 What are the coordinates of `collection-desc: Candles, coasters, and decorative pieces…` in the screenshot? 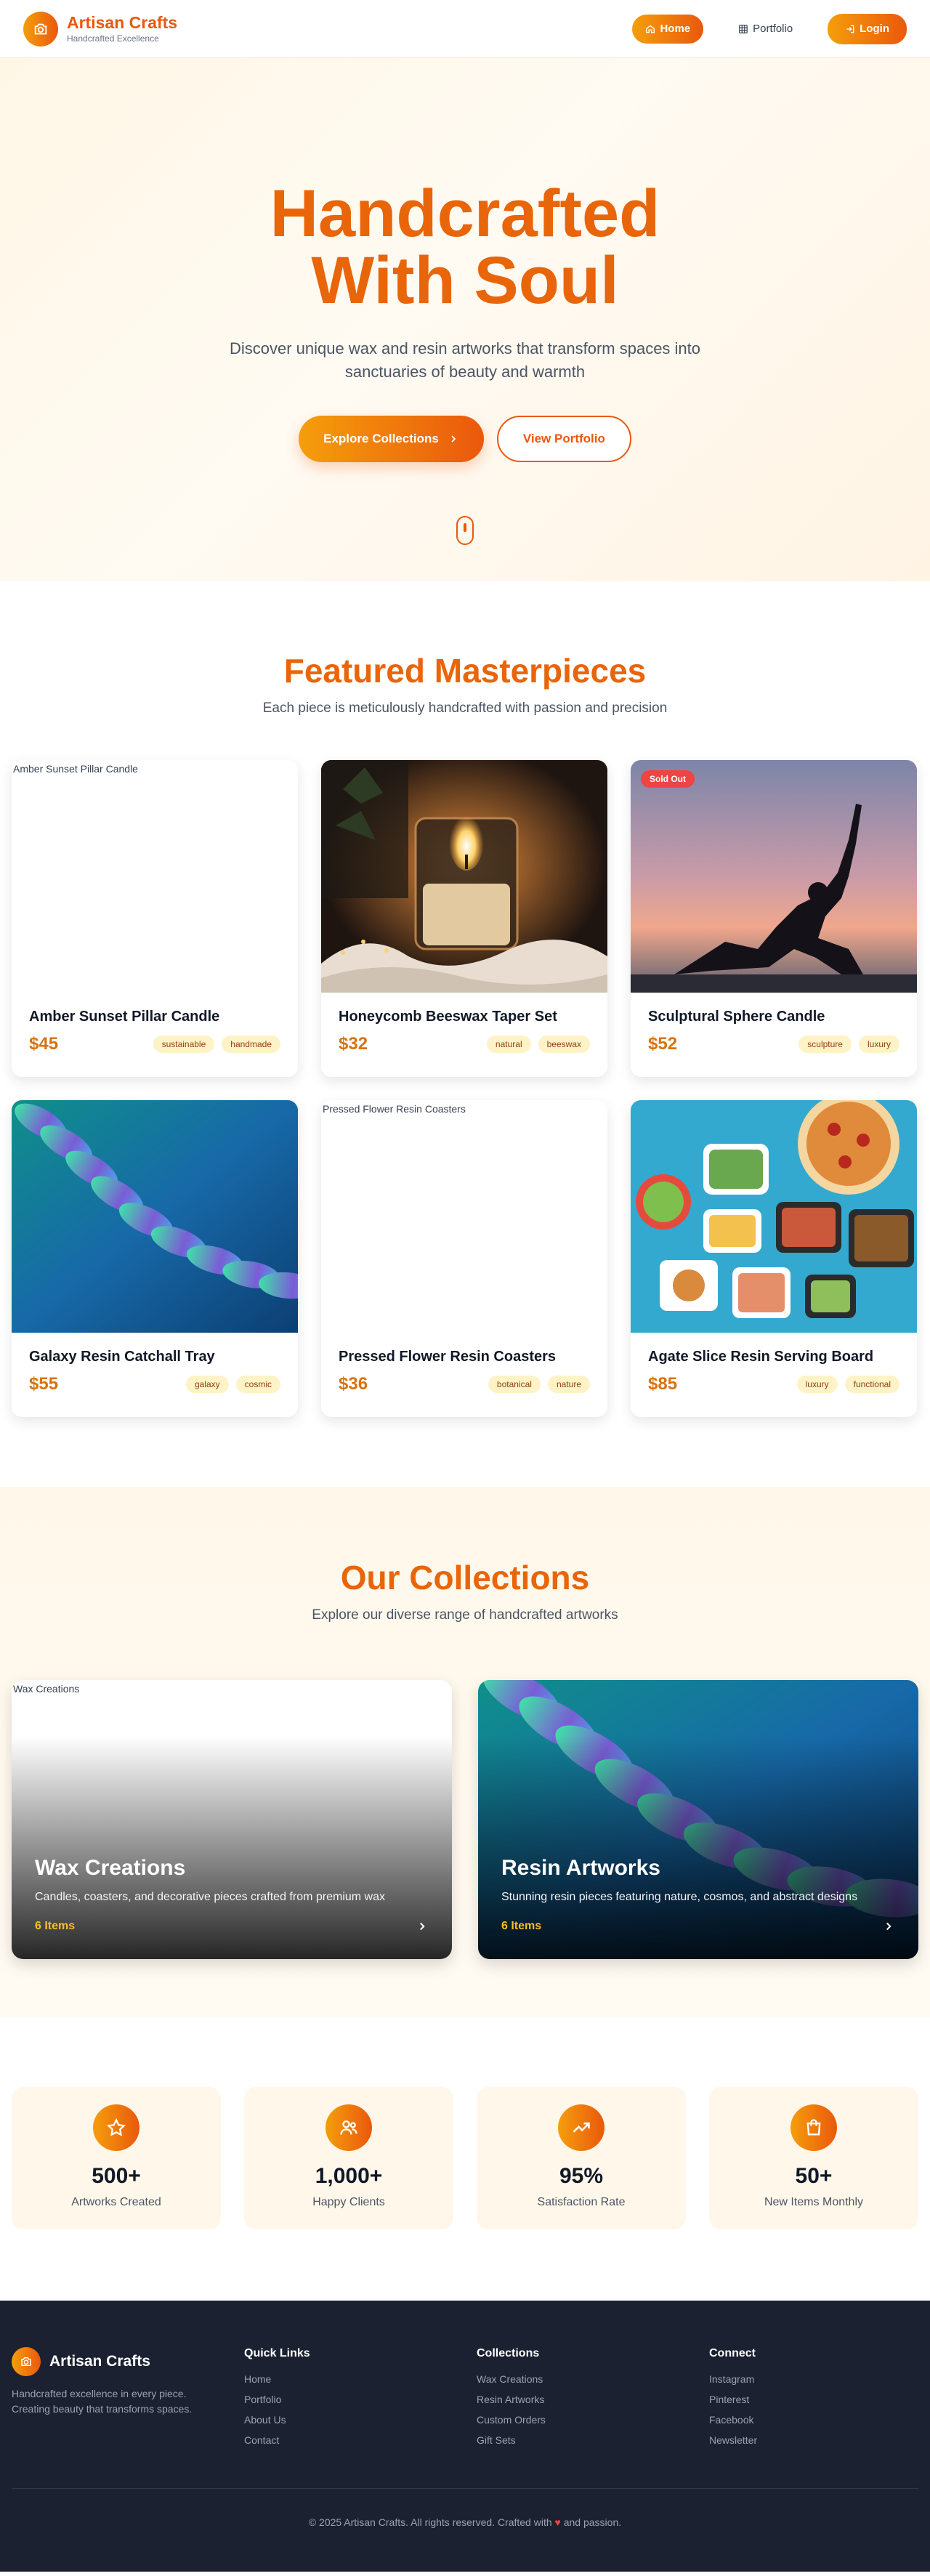 It's located at (210, 1897).